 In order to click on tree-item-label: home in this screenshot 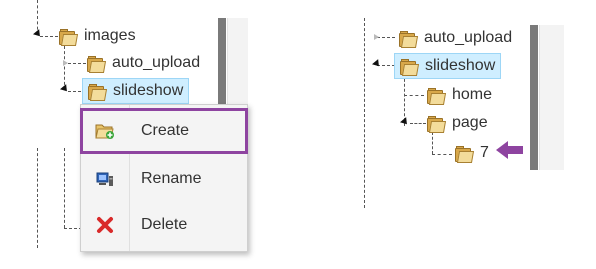, I will do `click(472, 94)`.